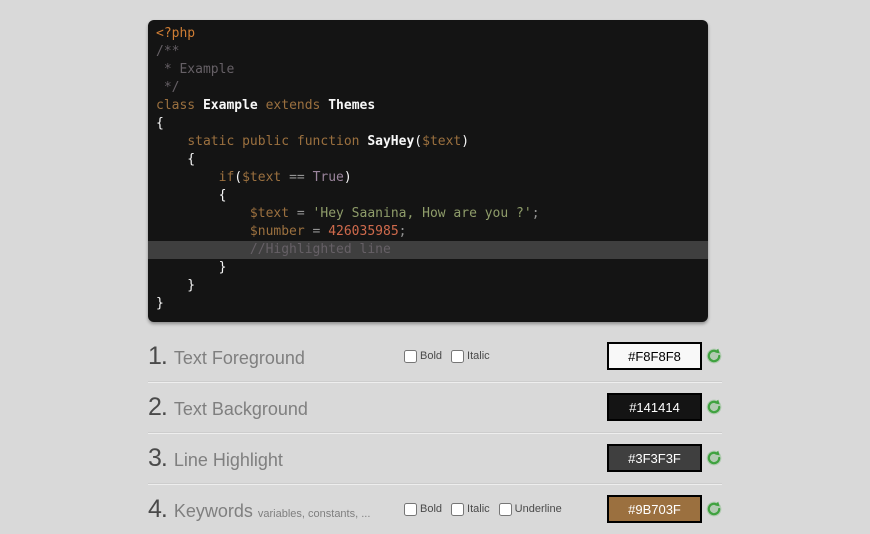 Image resolution: width=870 pixels, height=534 pixels. Describe the element at coordinates (428, 70) in the screenshot. I see `code-line: * Example` at that location.